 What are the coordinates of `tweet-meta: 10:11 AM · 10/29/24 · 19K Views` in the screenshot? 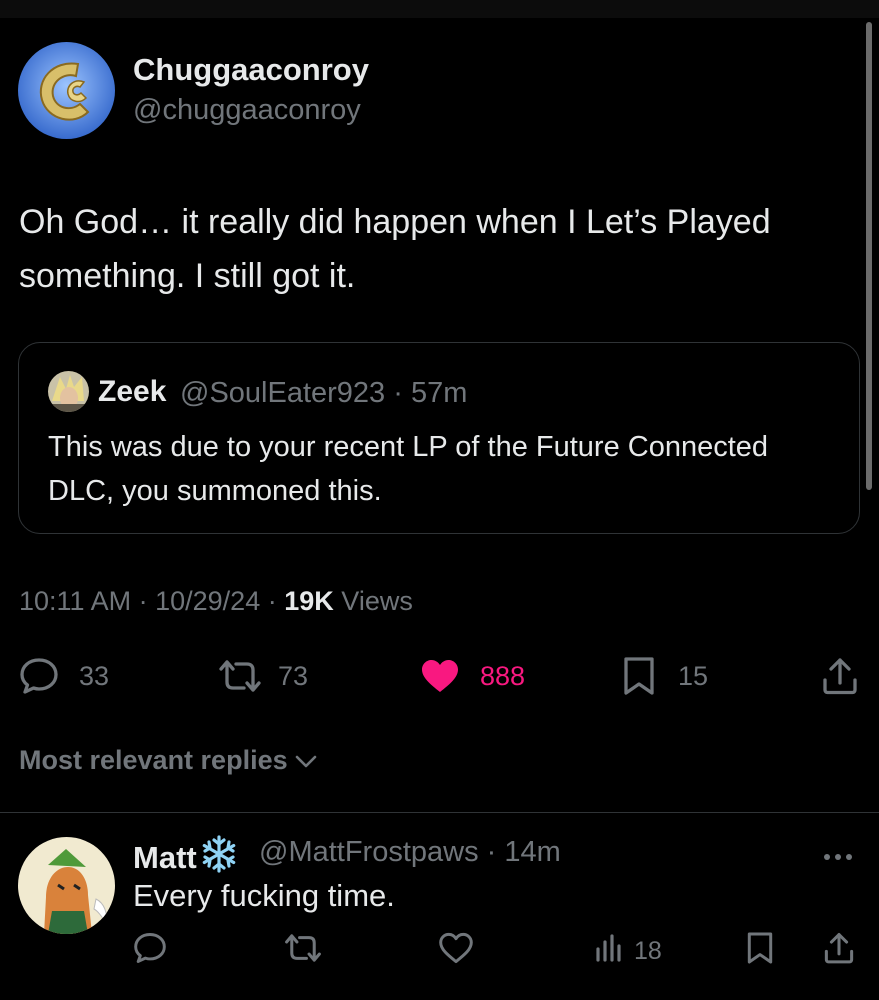 It's located at (216, 601).